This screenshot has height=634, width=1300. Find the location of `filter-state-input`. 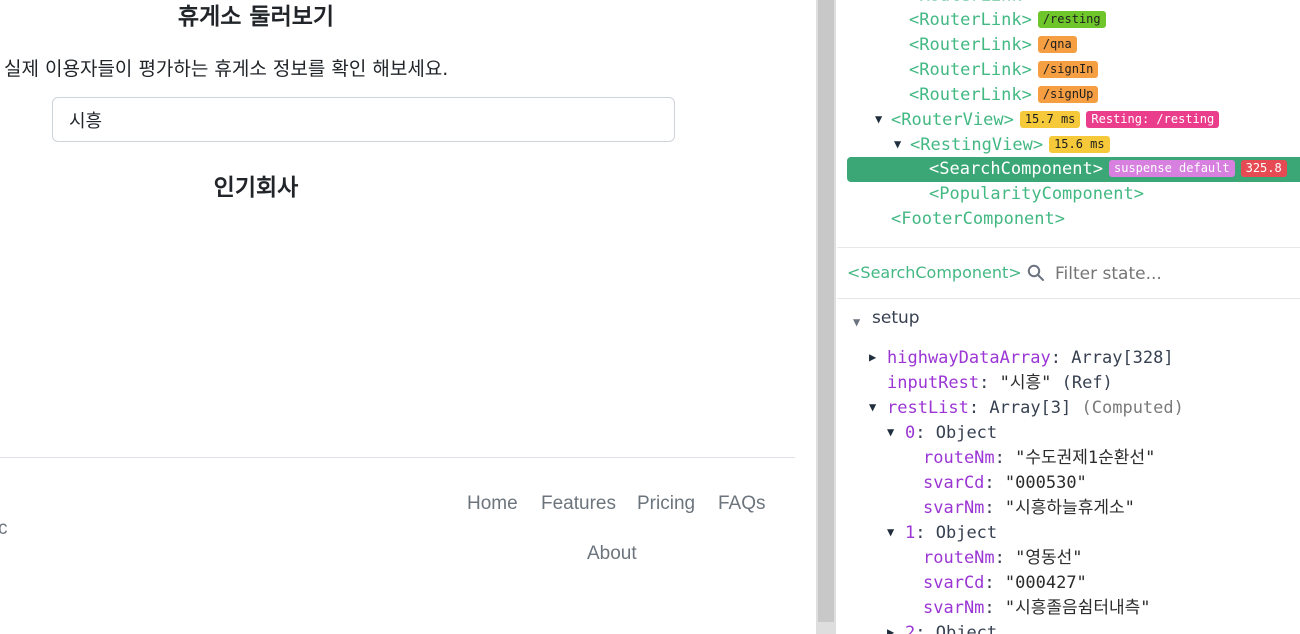

filter-state-input is located at coordinates (1165, 274).